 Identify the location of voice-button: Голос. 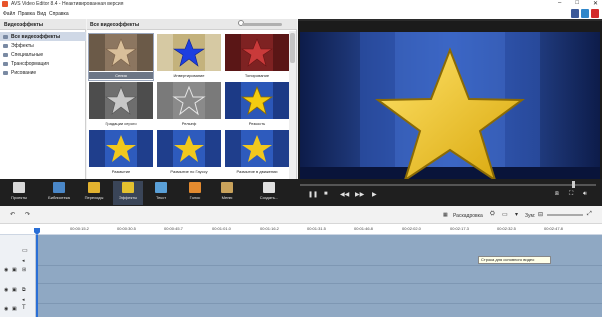
(195, 193).